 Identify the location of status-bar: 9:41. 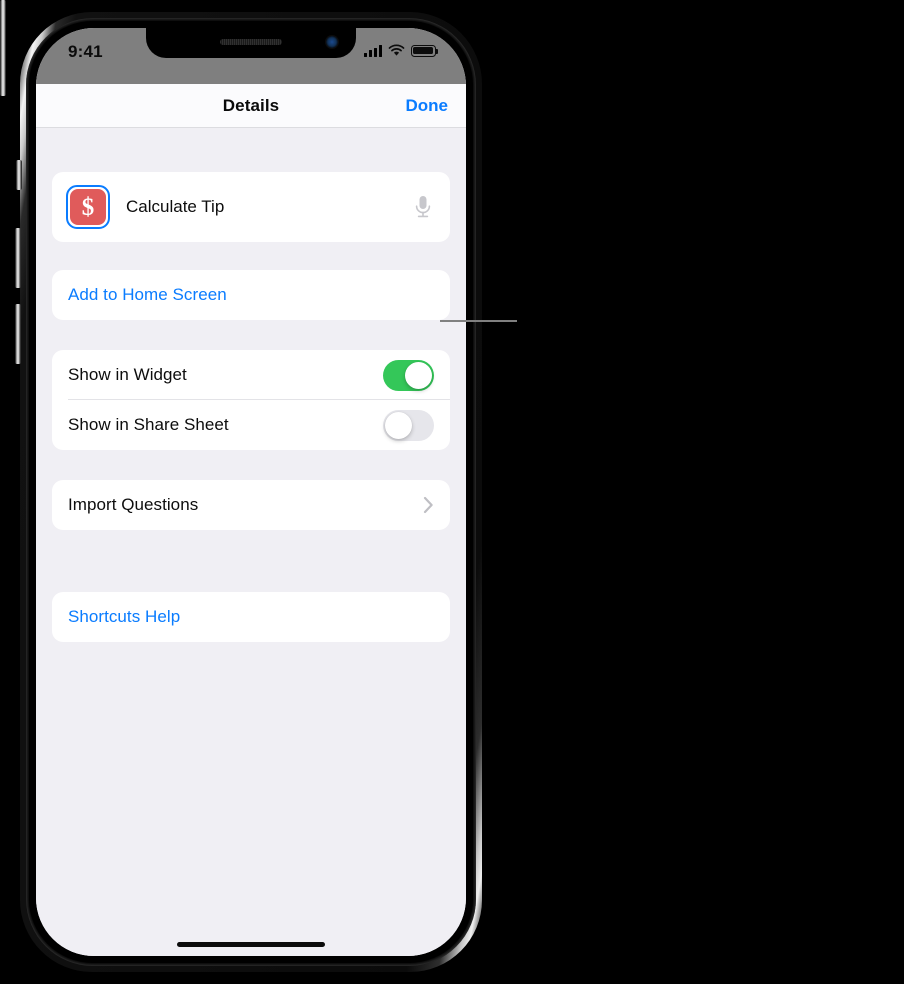
(251, 56).